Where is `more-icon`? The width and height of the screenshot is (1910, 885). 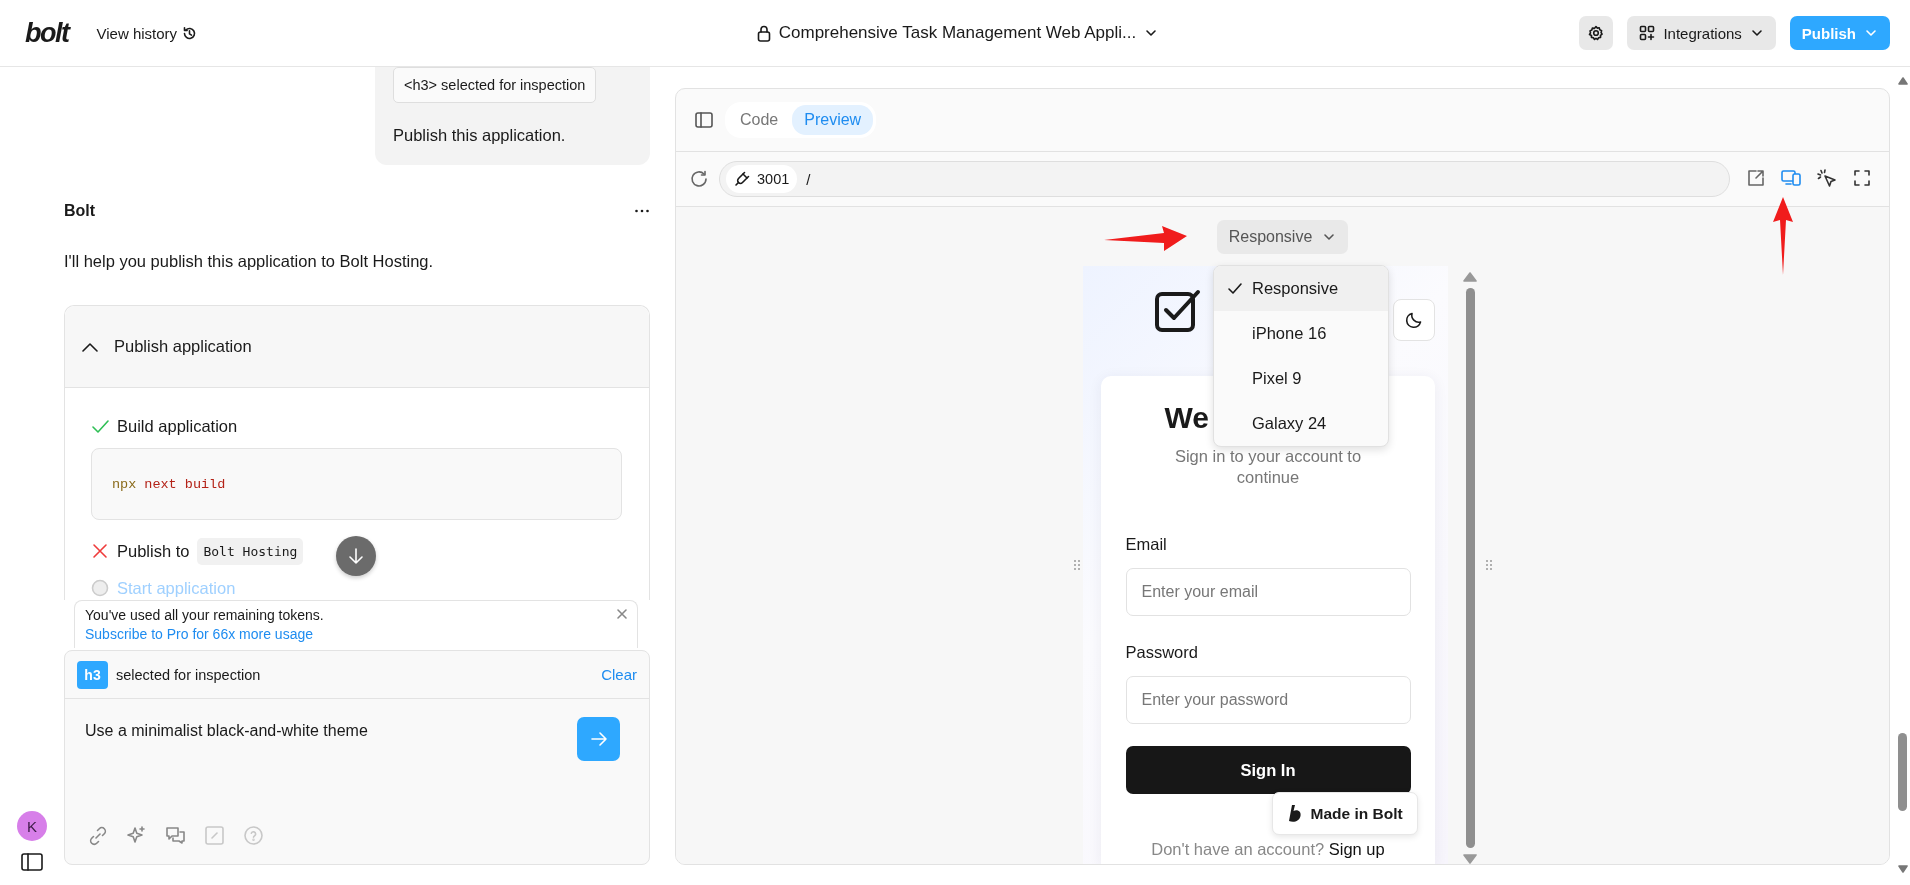 more-icon is located at coordinates (642, 211).